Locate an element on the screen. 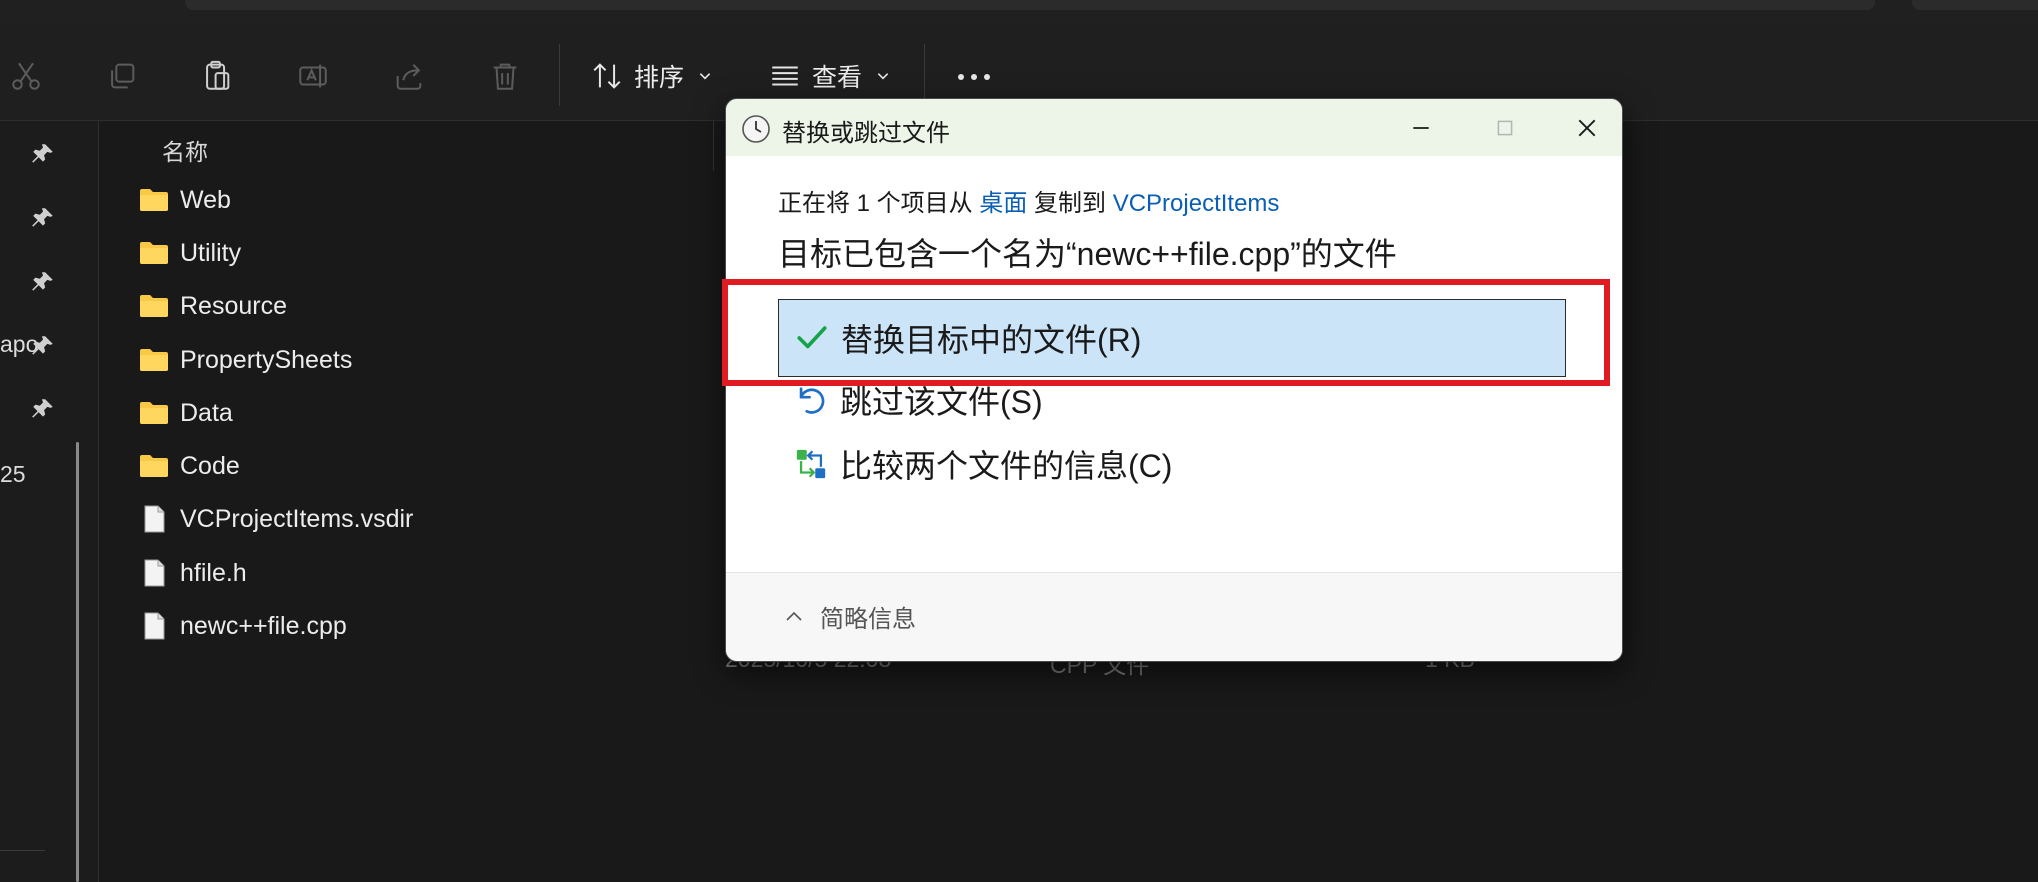 The image size is (2038, 882). less-info-label: 简略信息 is located at coordinates (868, 619).